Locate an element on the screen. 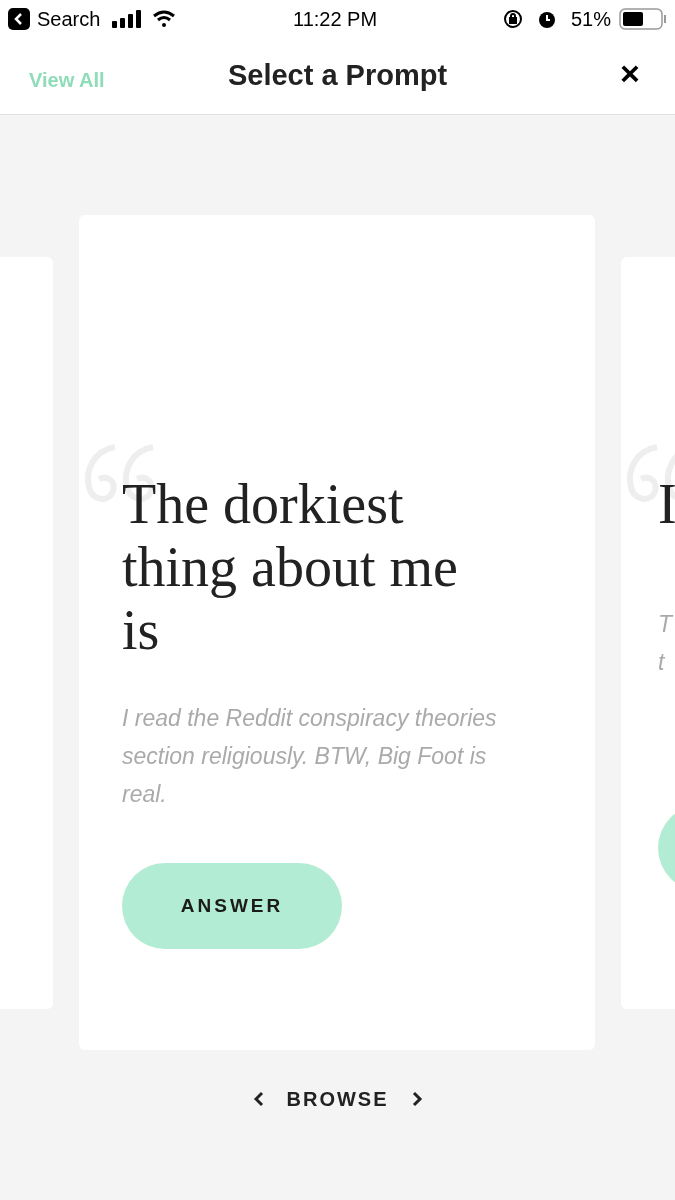 This screenshot has height=1200, width=675. prompt-title: The dorkiest thing about me is is located at coordinates (290, 567).